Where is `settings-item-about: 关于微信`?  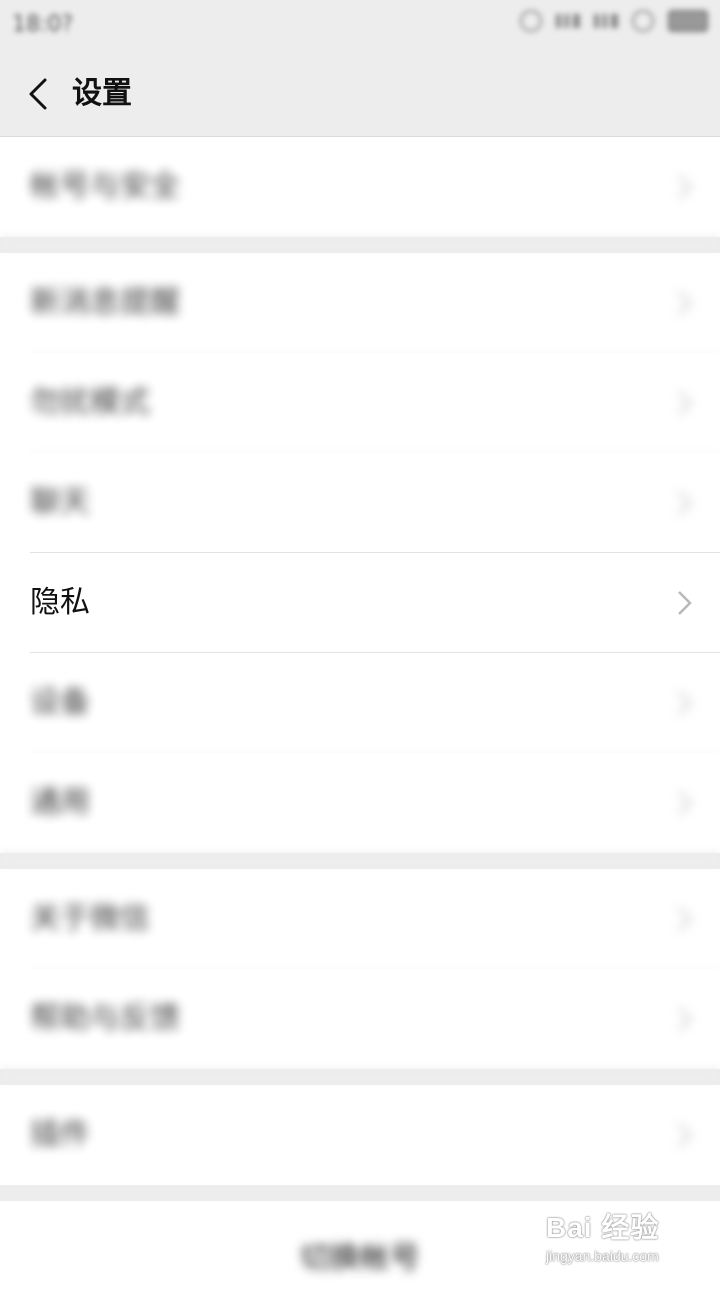 settings-item-about: 关于微信 is located at coordinates (360, 919).